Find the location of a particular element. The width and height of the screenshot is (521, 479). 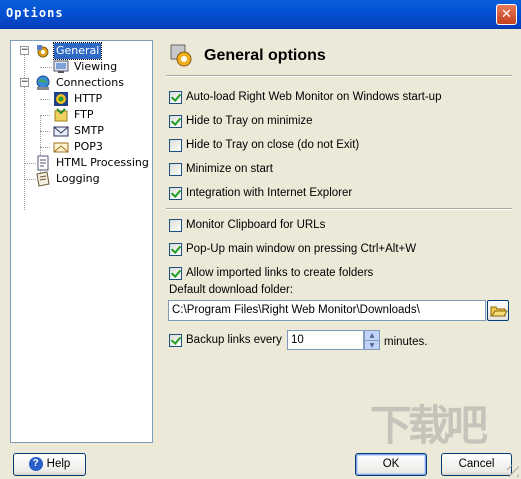

backup-links-checkbox is located at coordinates (175, 340).